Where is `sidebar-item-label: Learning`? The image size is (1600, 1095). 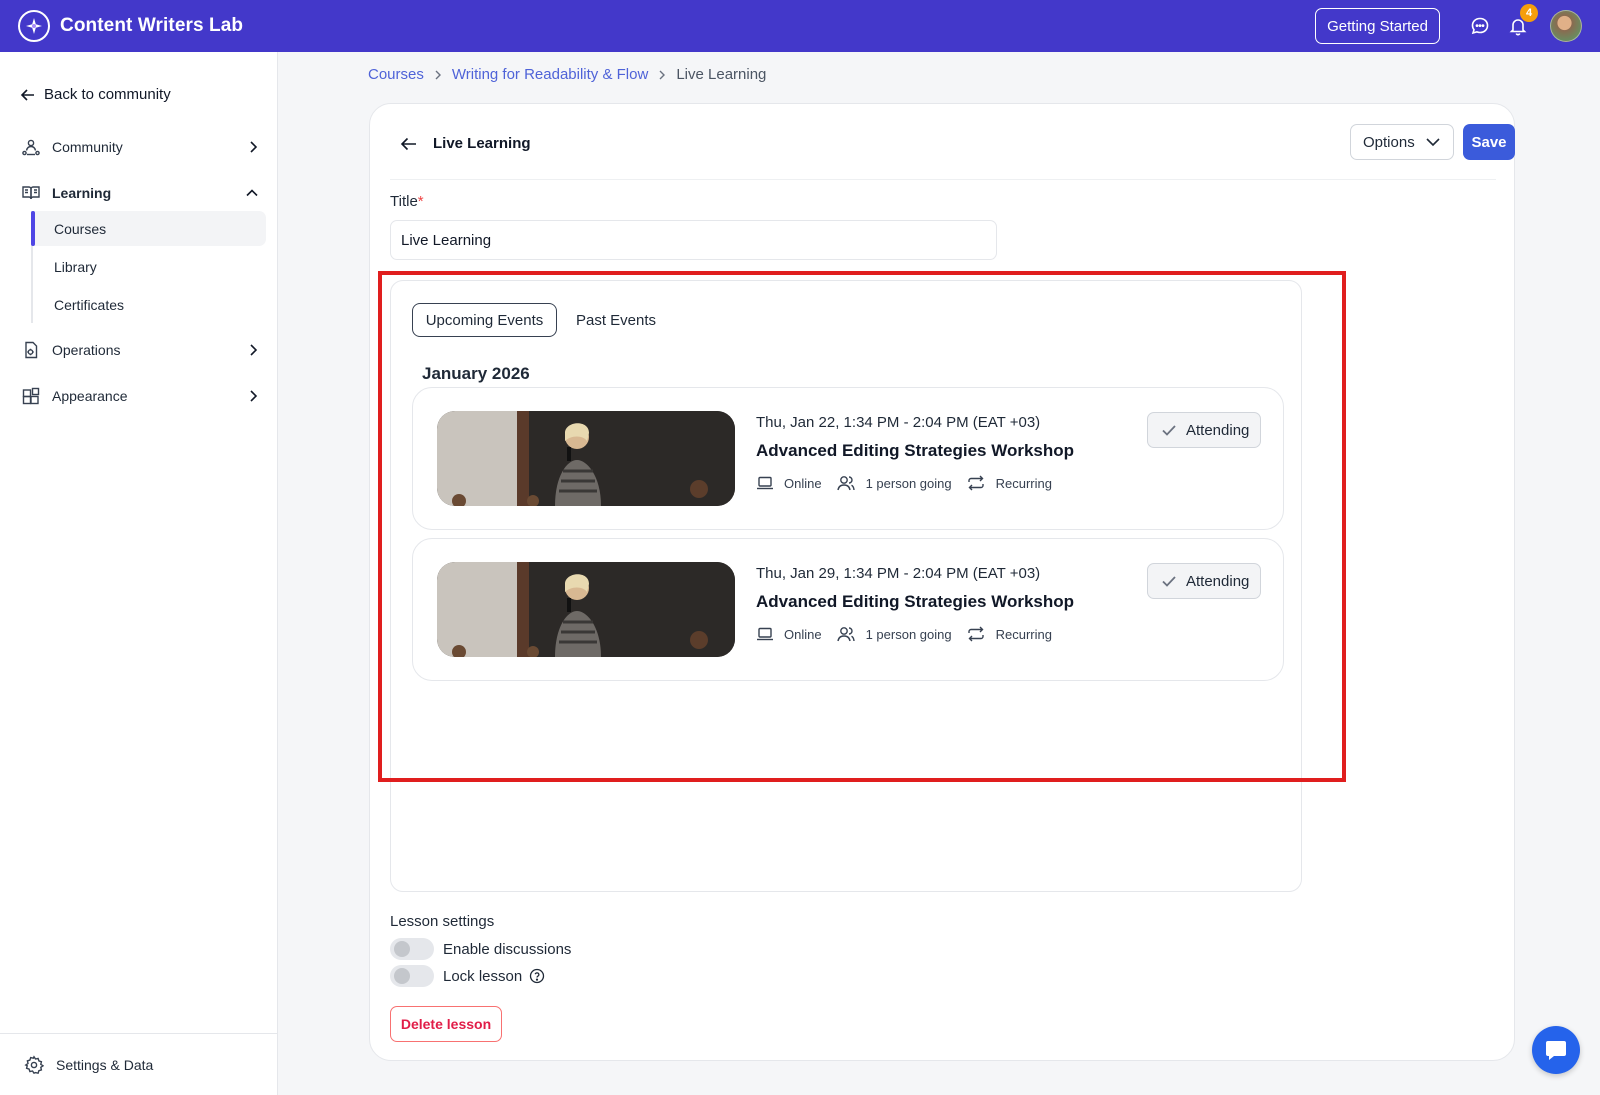
sidebar-item-label: Learning is located at coordinates (82, 193).